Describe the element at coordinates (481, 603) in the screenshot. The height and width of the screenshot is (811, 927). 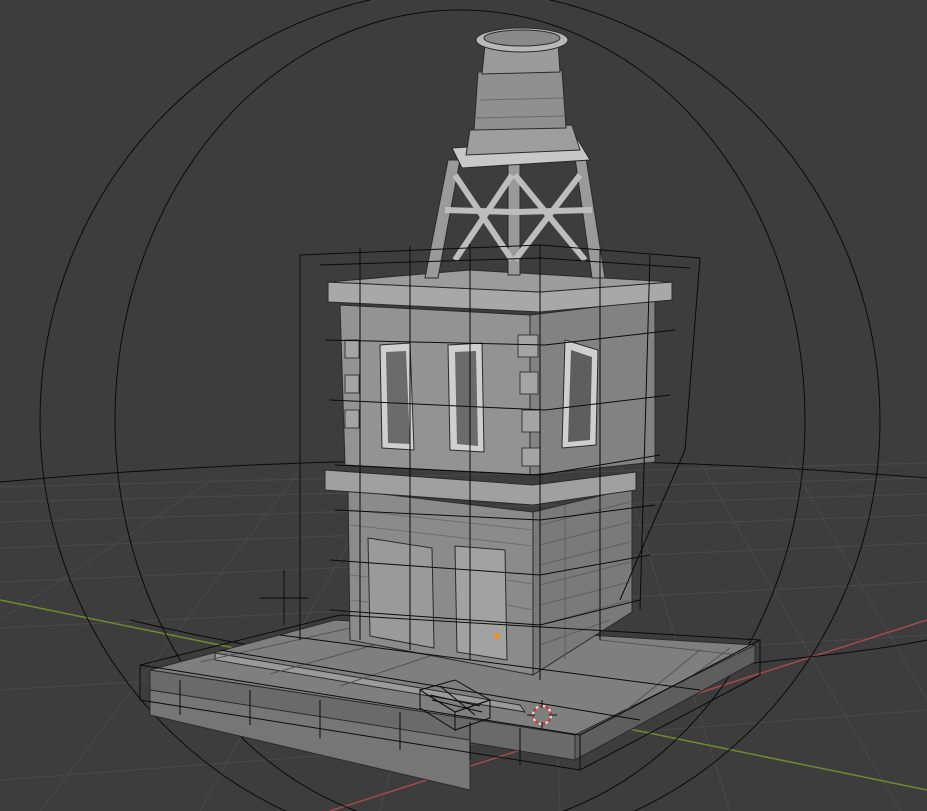
I see `door-right` at that location.